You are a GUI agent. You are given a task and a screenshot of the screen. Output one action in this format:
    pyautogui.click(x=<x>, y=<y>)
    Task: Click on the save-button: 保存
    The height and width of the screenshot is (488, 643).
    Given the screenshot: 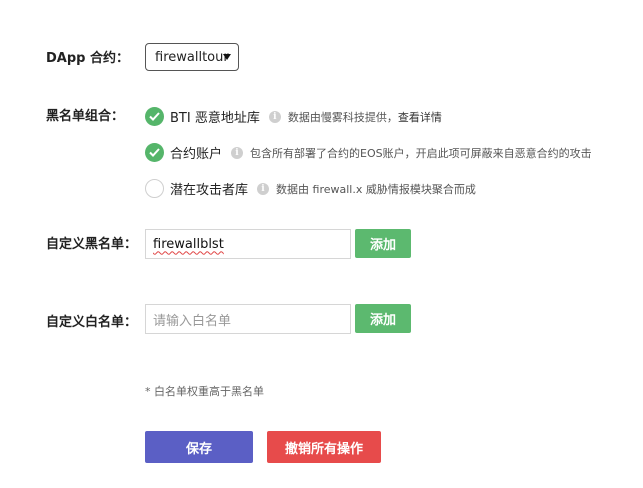 What is the action you would take?
    pyautogui.click(x=199, y=447)
    